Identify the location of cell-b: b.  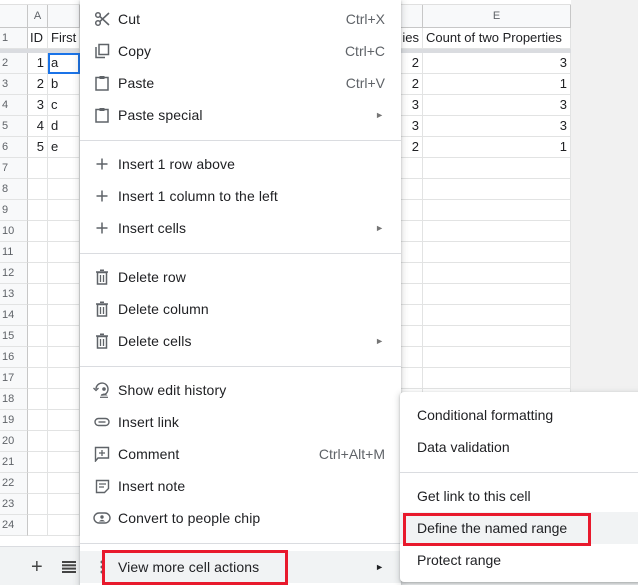
(64, 84).